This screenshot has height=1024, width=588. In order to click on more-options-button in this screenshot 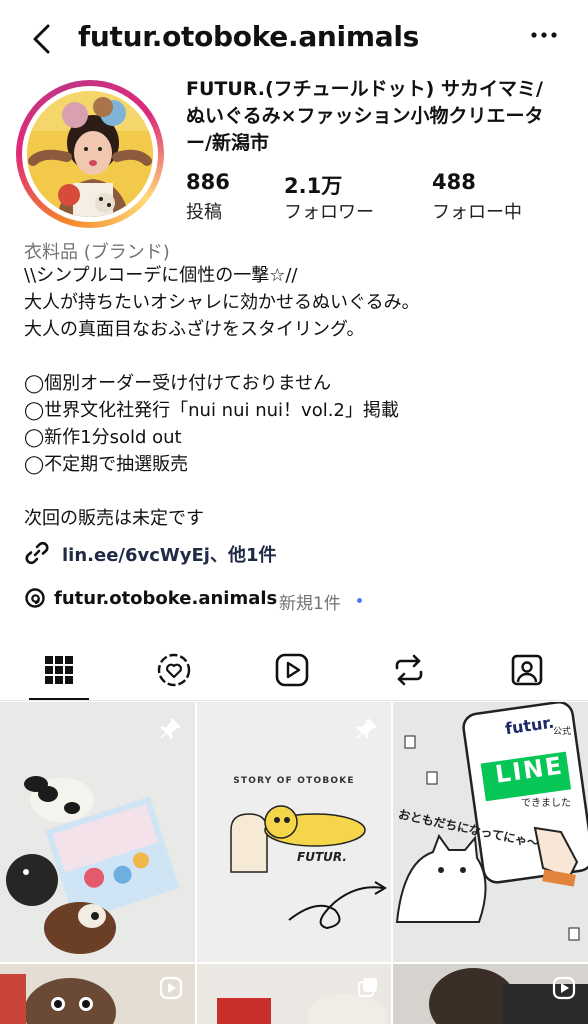, I will do `click(544, 37)`.